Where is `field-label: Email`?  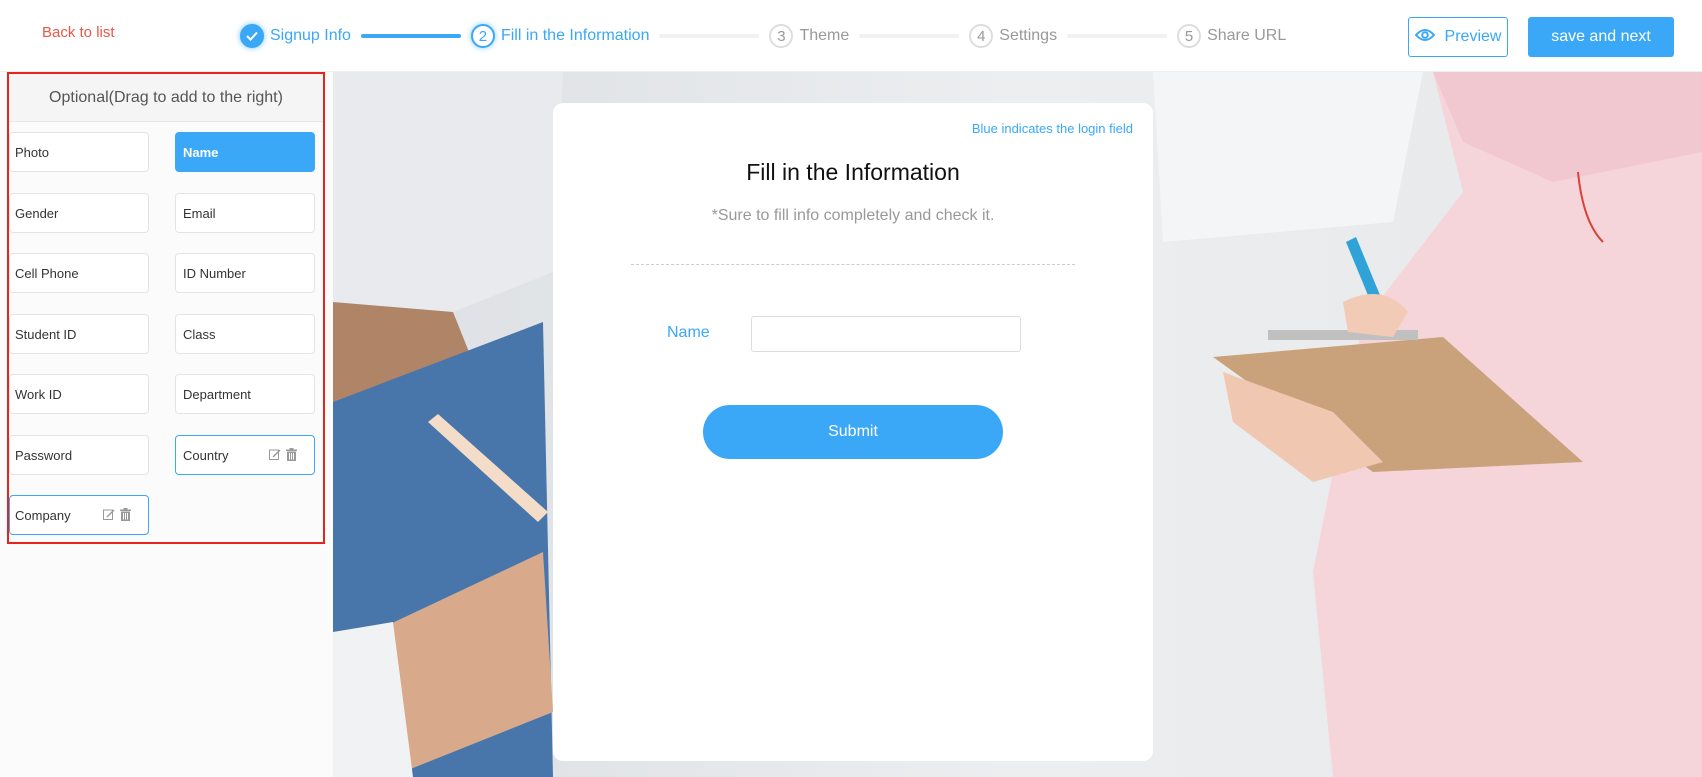
field-label: Email is located at coordinates (199, 213).